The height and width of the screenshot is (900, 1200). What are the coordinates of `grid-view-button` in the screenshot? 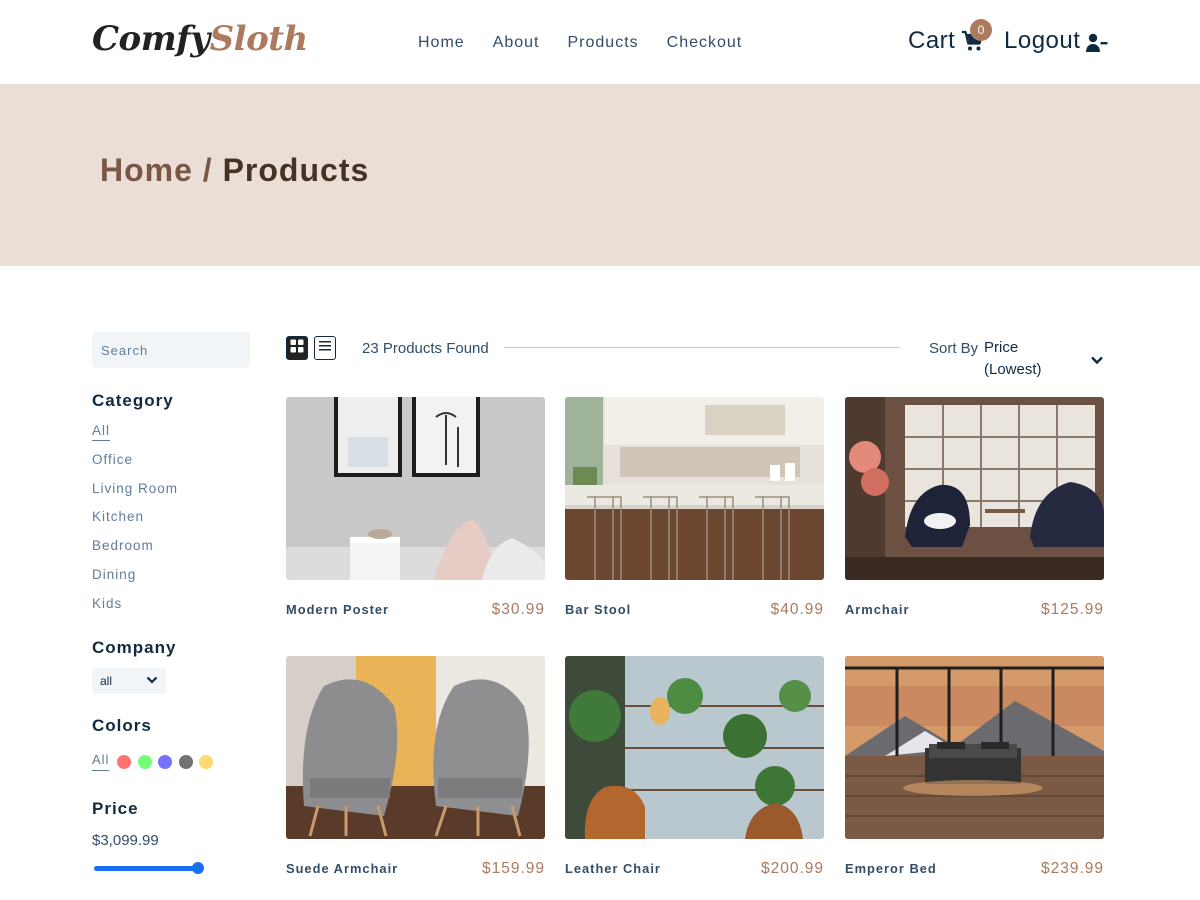 It's located at (297, 348).